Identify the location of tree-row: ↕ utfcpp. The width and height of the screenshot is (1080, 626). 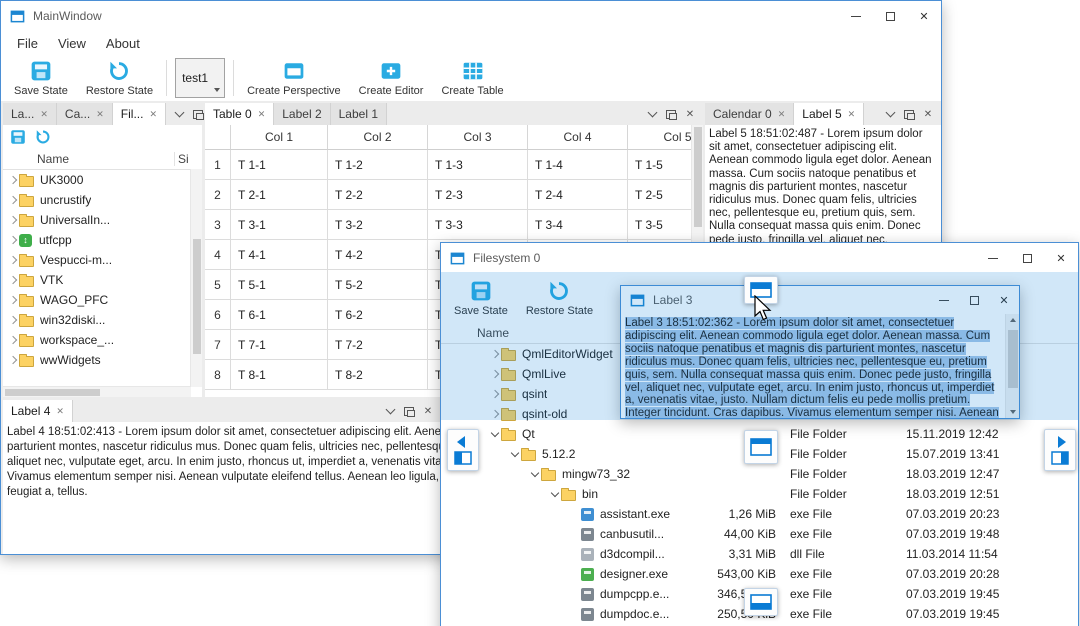
(102, 240).